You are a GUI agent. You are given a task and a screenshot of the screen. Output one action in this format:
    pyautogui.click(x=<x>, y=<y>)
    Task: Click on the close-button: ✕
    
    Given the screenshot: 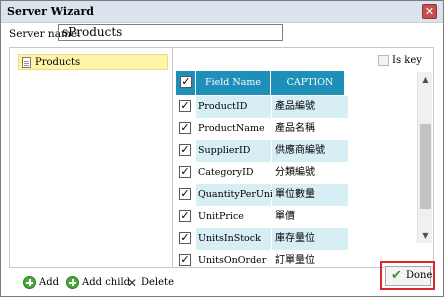 What is the action you would take?
    pyautogui.click(x=429, y=11)
    